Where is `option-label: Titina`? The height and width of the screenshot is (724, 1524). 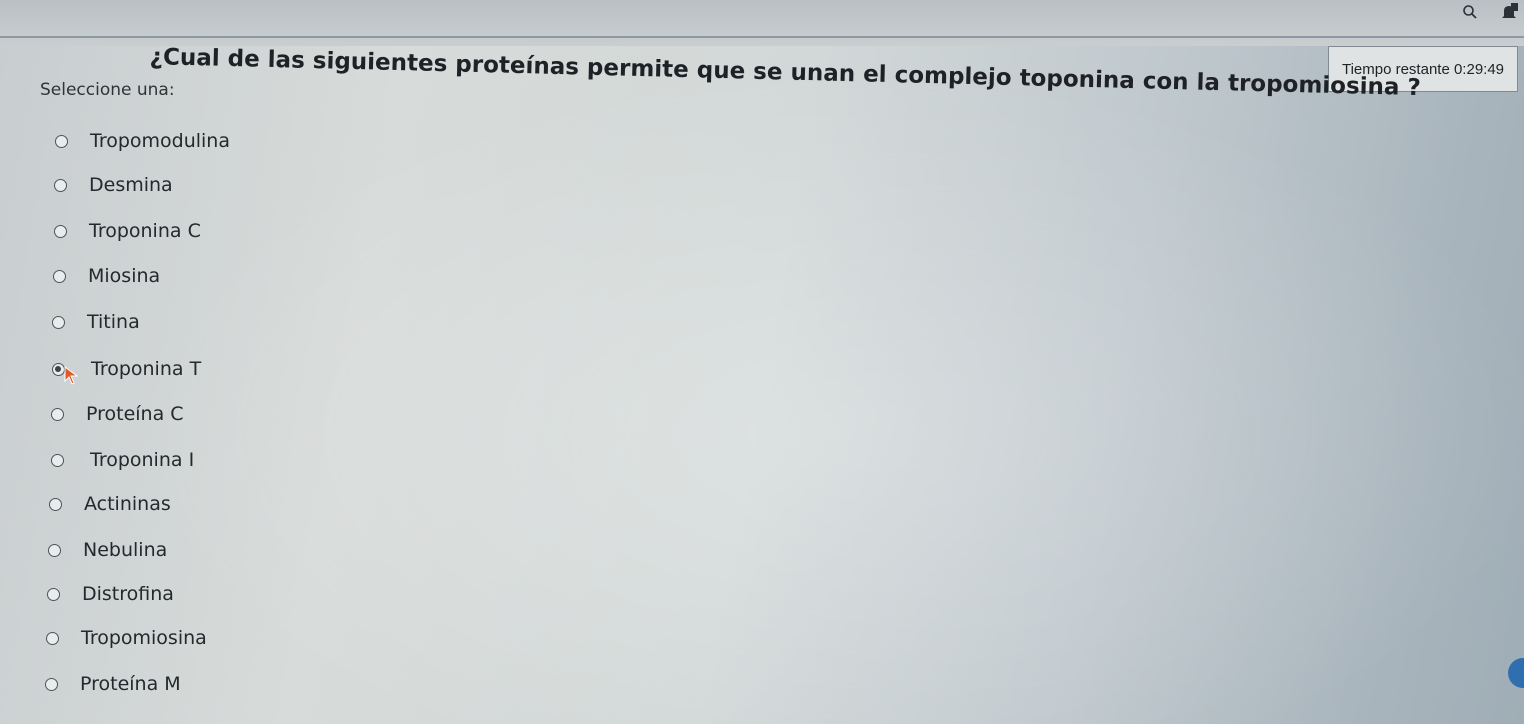 option-label: Titina is located at coordinates (113, 322).